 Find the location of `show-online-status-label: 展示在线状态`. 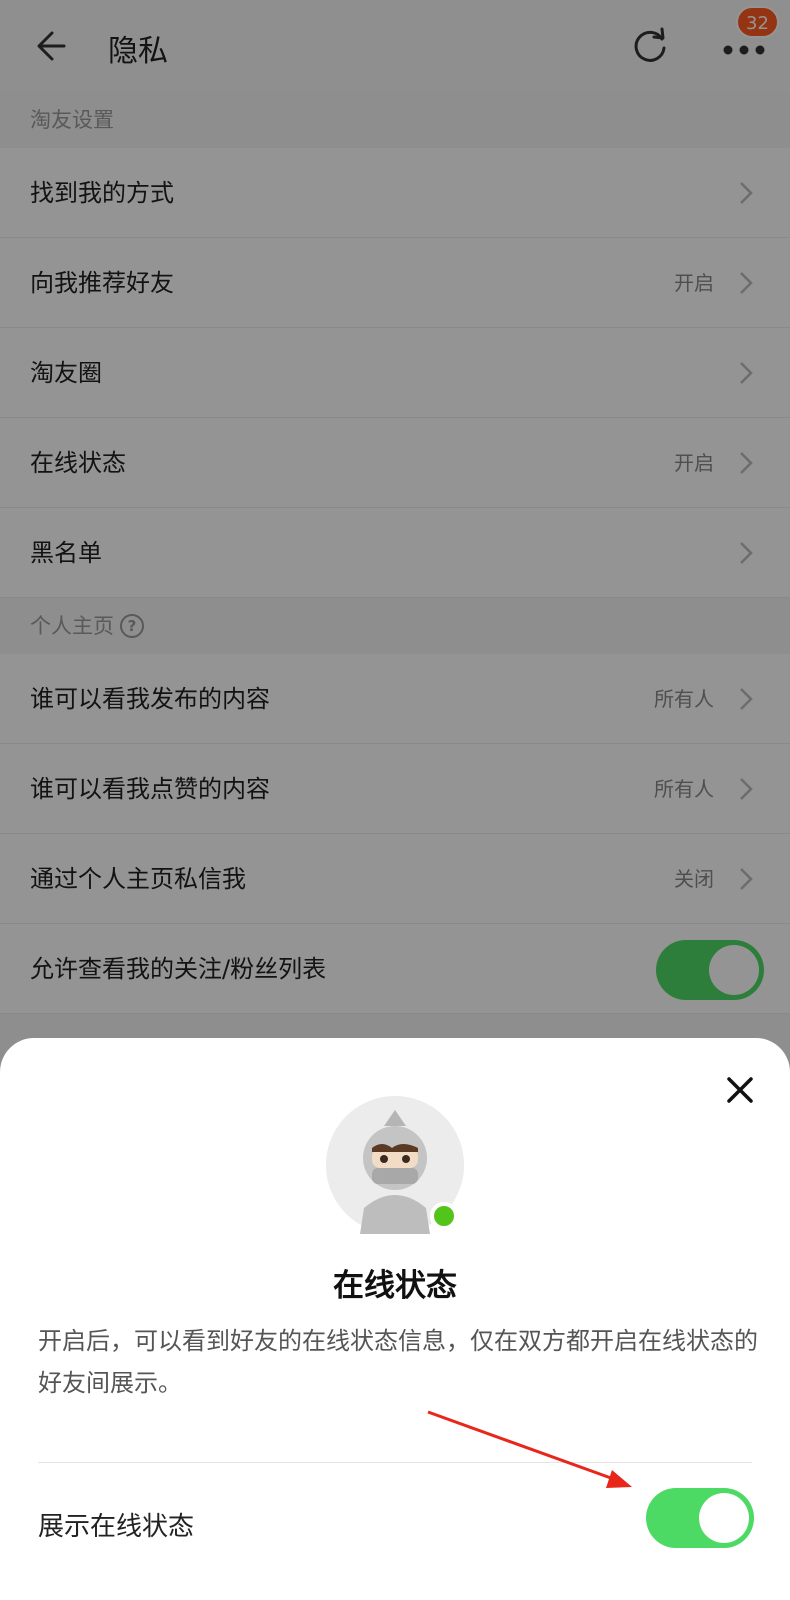

show-online-status-label: 展示在线状态 is located at coordinates (116, 1527).